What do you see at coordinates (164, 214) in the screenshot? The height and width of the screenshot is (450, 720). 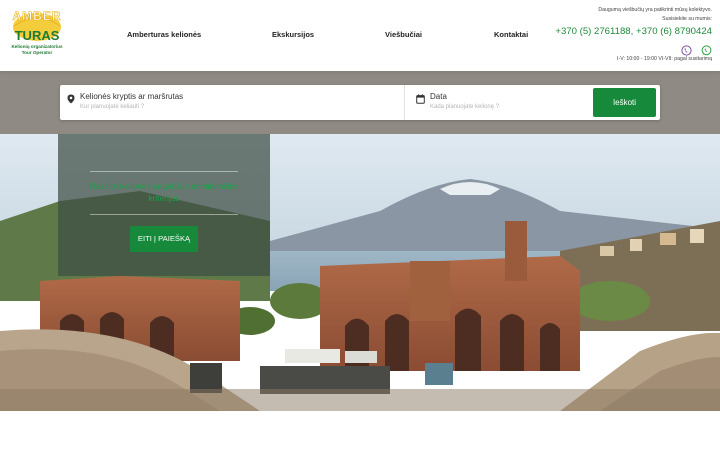 I see `panel-divider-bottom` at bounding box center [164, 214].